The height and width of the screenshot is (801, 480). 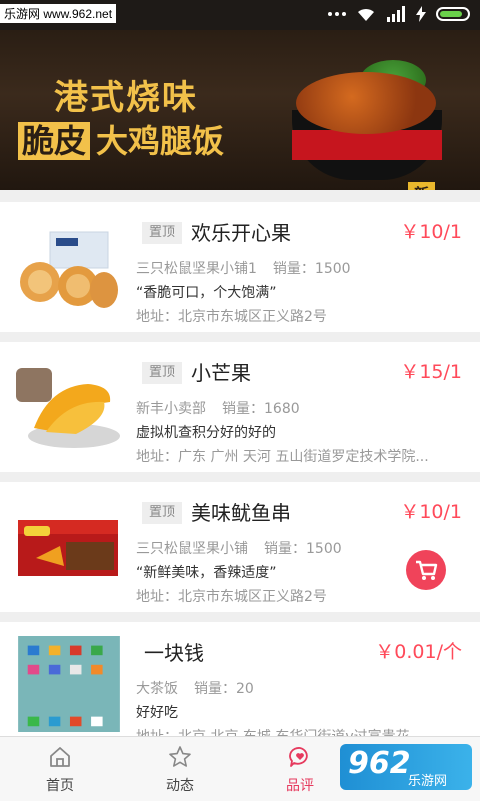 What do you see at coordinates (60, 786) in the screenshot?
I see `tab-label: 首页` at bounding box center [60, 786].